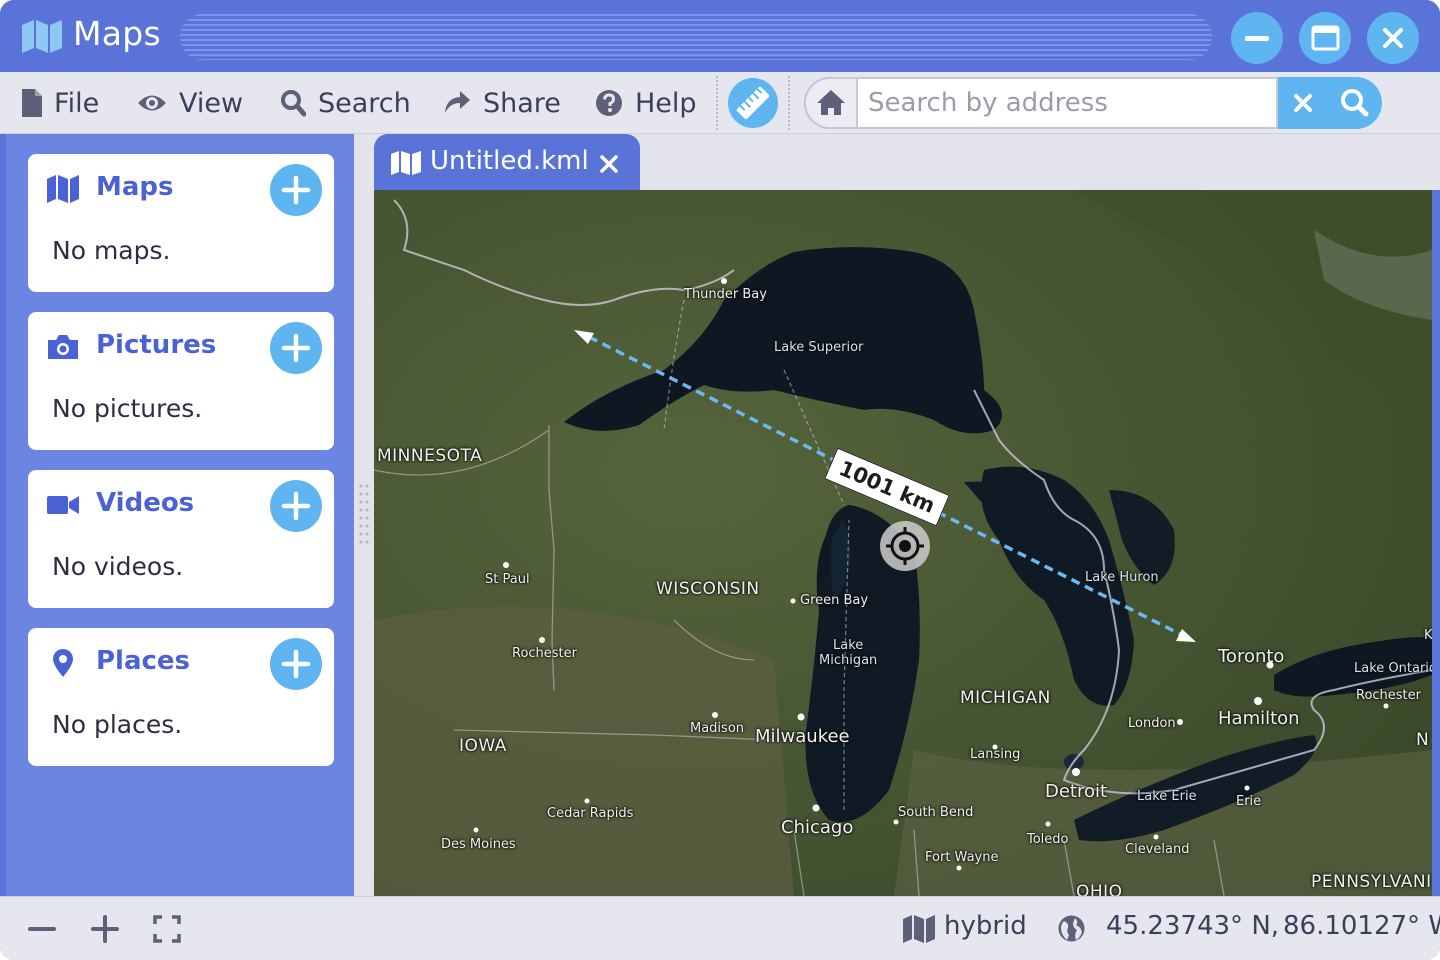 The image size is (1440, 960). Describe the element at coordinates (544, 653) in the screenshot. I see `map-label-rochester-mn: Rochester` at that location.